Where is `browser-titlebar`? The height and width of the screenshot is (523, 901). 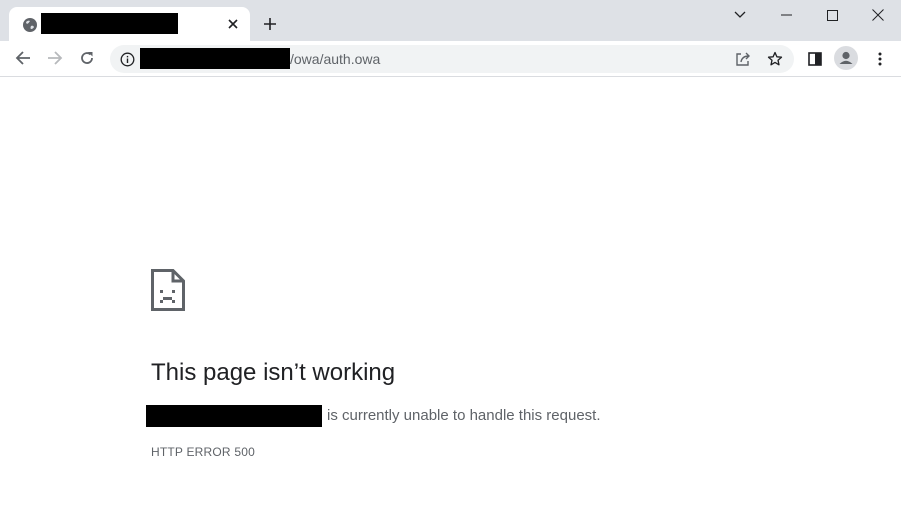
browser-titlebar is located at coordinates (450, 20).